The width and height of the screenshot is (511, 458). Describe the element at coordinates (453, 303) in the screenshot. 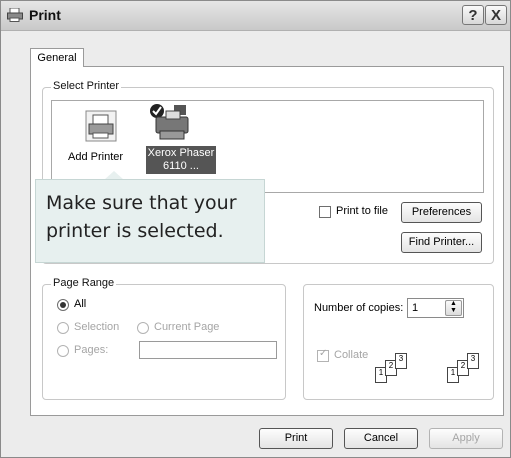

I see `spin-up-icon: ▲` at that location.